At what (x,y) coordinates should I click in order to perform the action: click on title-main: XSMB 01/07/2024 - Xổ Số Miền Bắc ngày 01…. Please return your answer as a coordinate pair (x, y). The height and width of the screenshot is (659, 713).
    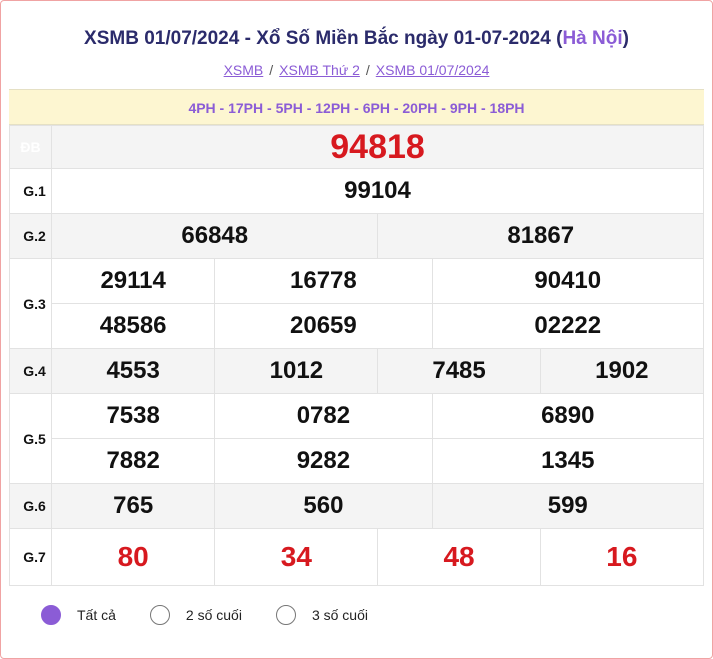
    Looking at the image, I should click on (323, 38).